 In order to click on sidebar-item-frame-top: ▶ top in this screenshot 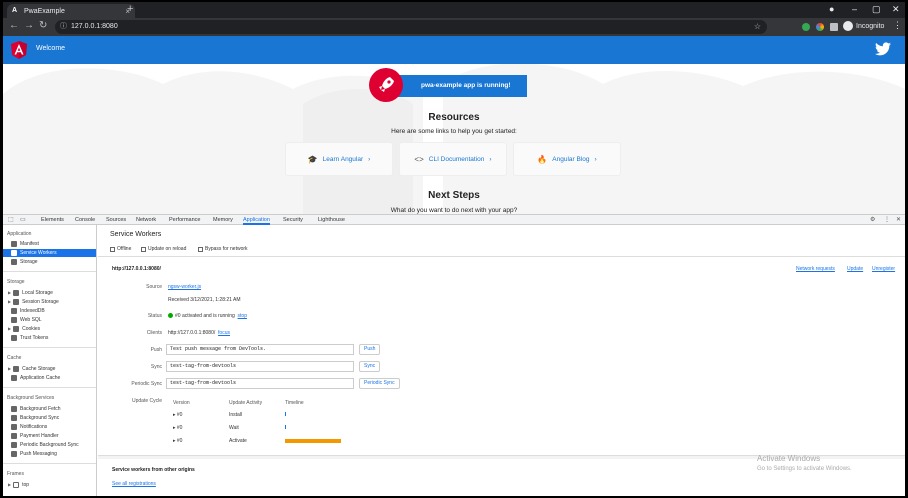, I will do `click(18, 485)`.